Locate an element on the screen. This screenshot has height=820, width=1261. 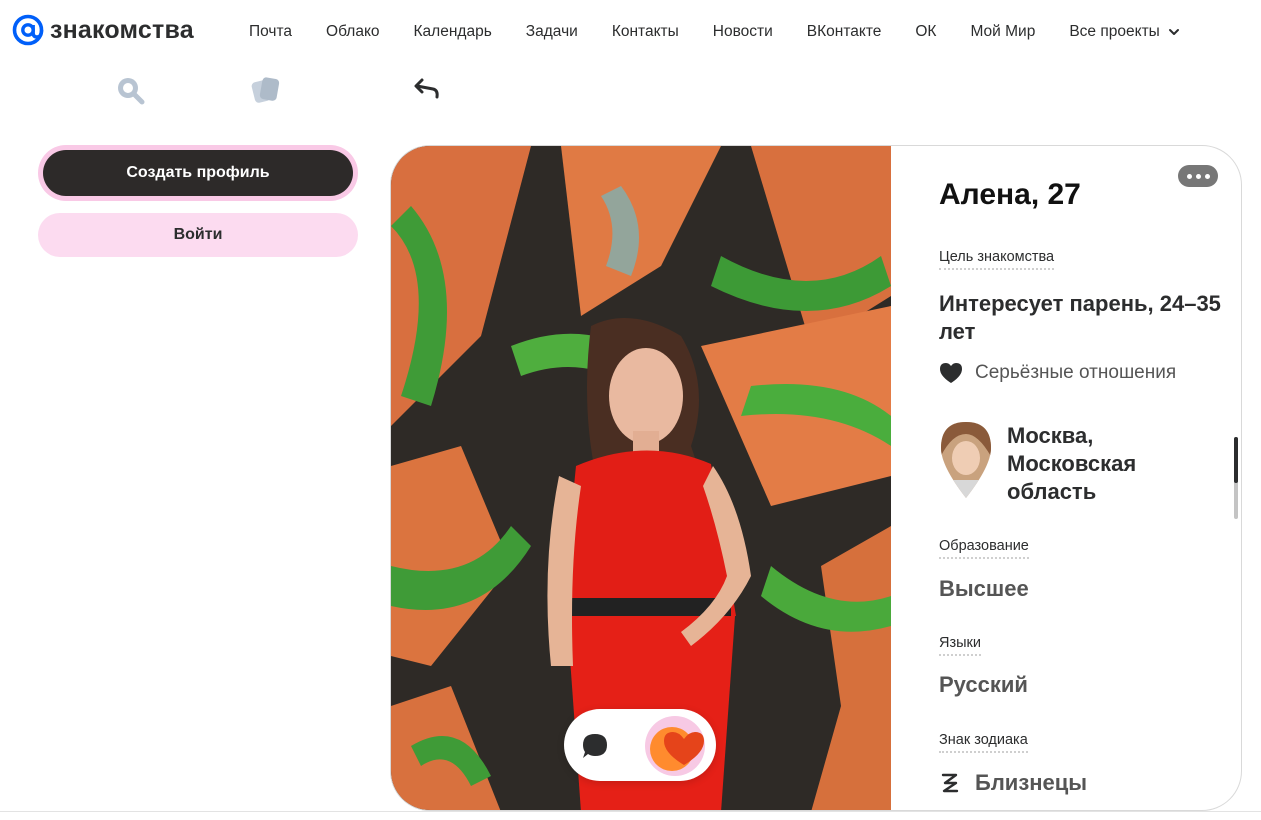
back-arrow-icon is located at coordinates (426, 90).